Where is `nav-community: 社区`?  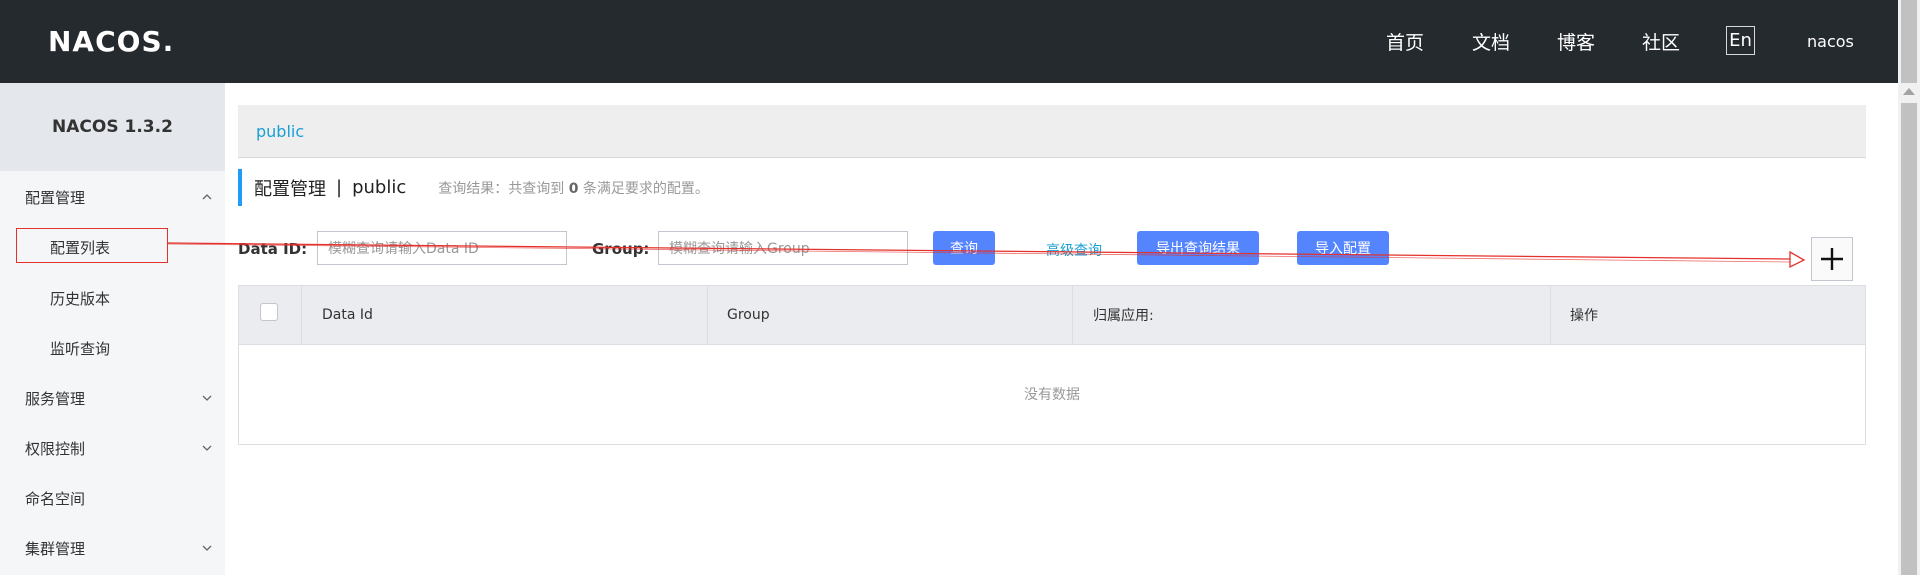 nav-community: 社区 is located at coordinates (1661, 41).